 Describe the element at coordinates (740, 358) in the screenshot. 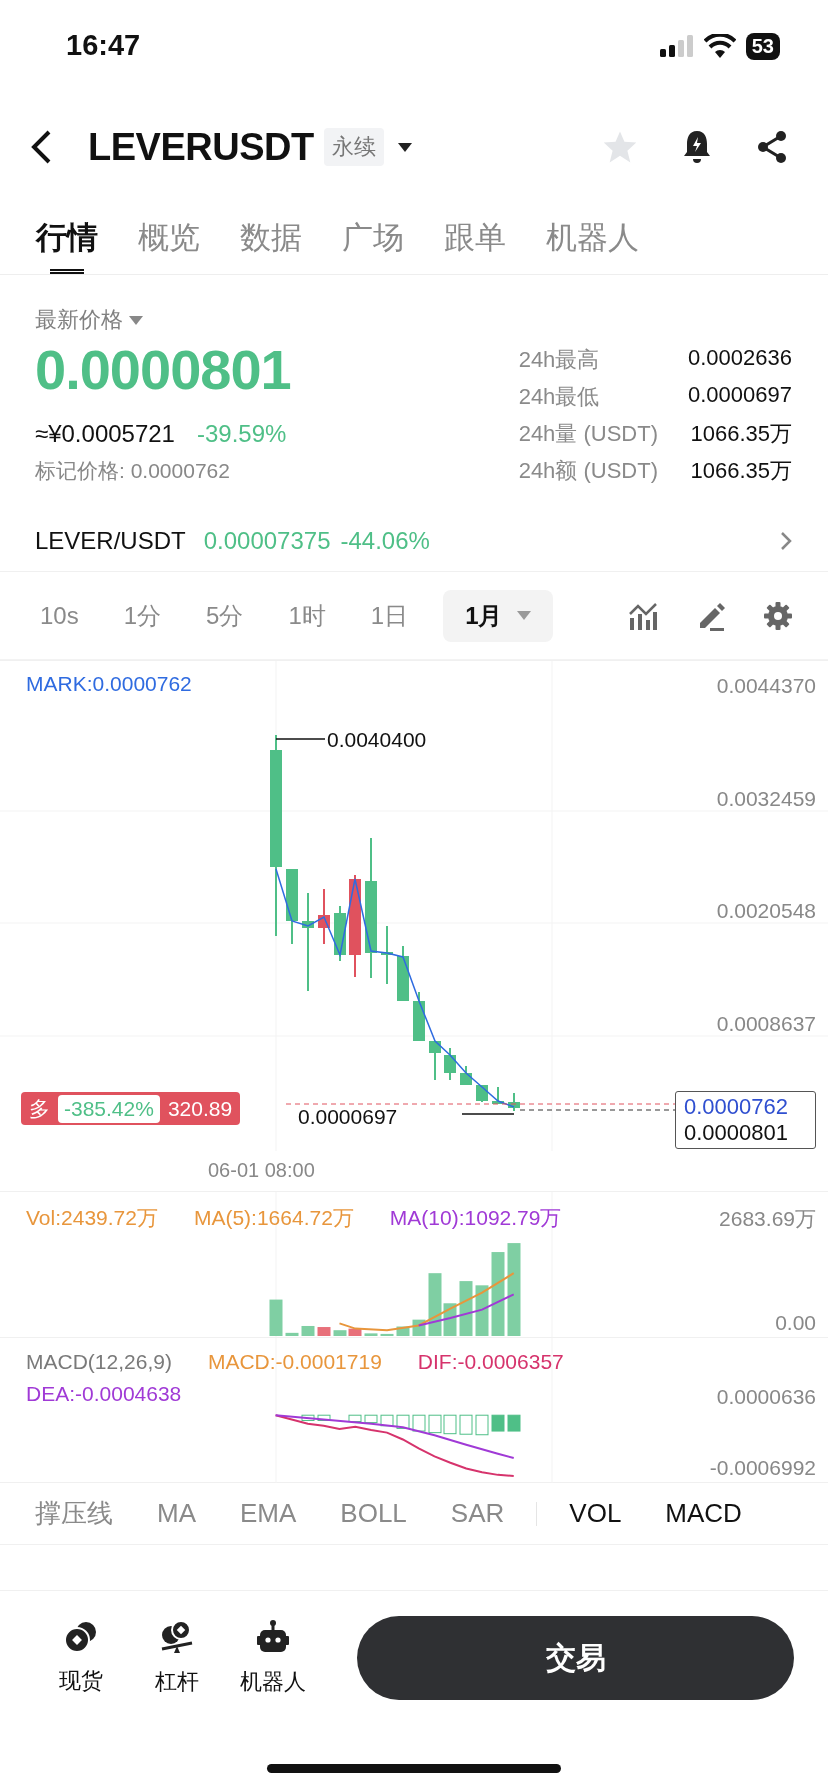

I see `stat-value: 0.0002636` at that location.